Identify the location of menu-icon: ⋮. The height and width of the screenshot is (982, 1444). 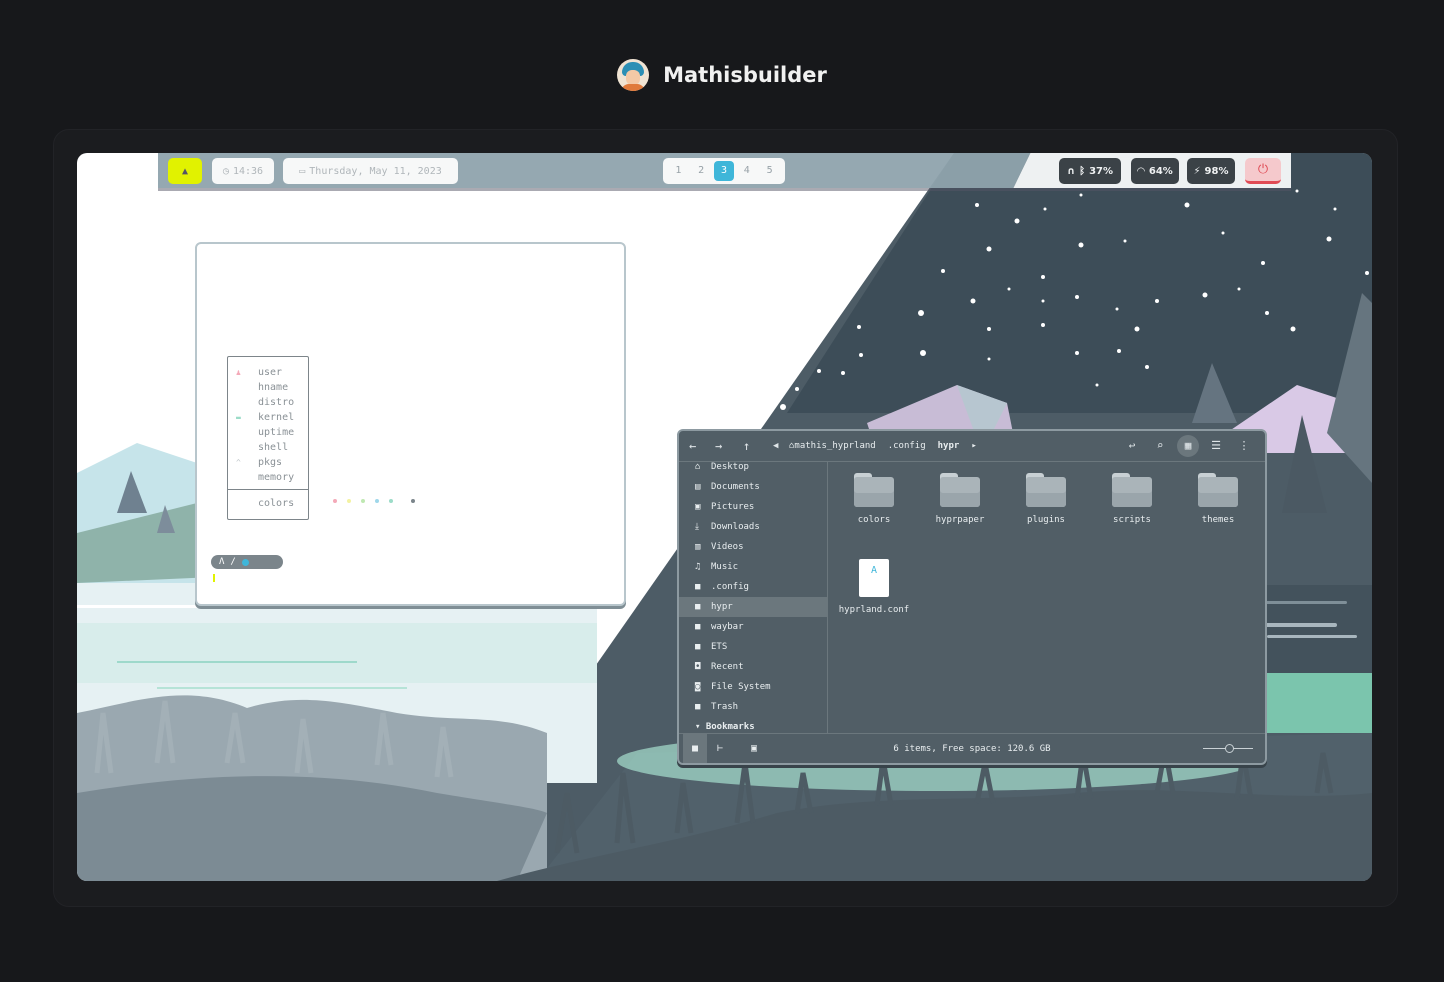
(1244, 446).